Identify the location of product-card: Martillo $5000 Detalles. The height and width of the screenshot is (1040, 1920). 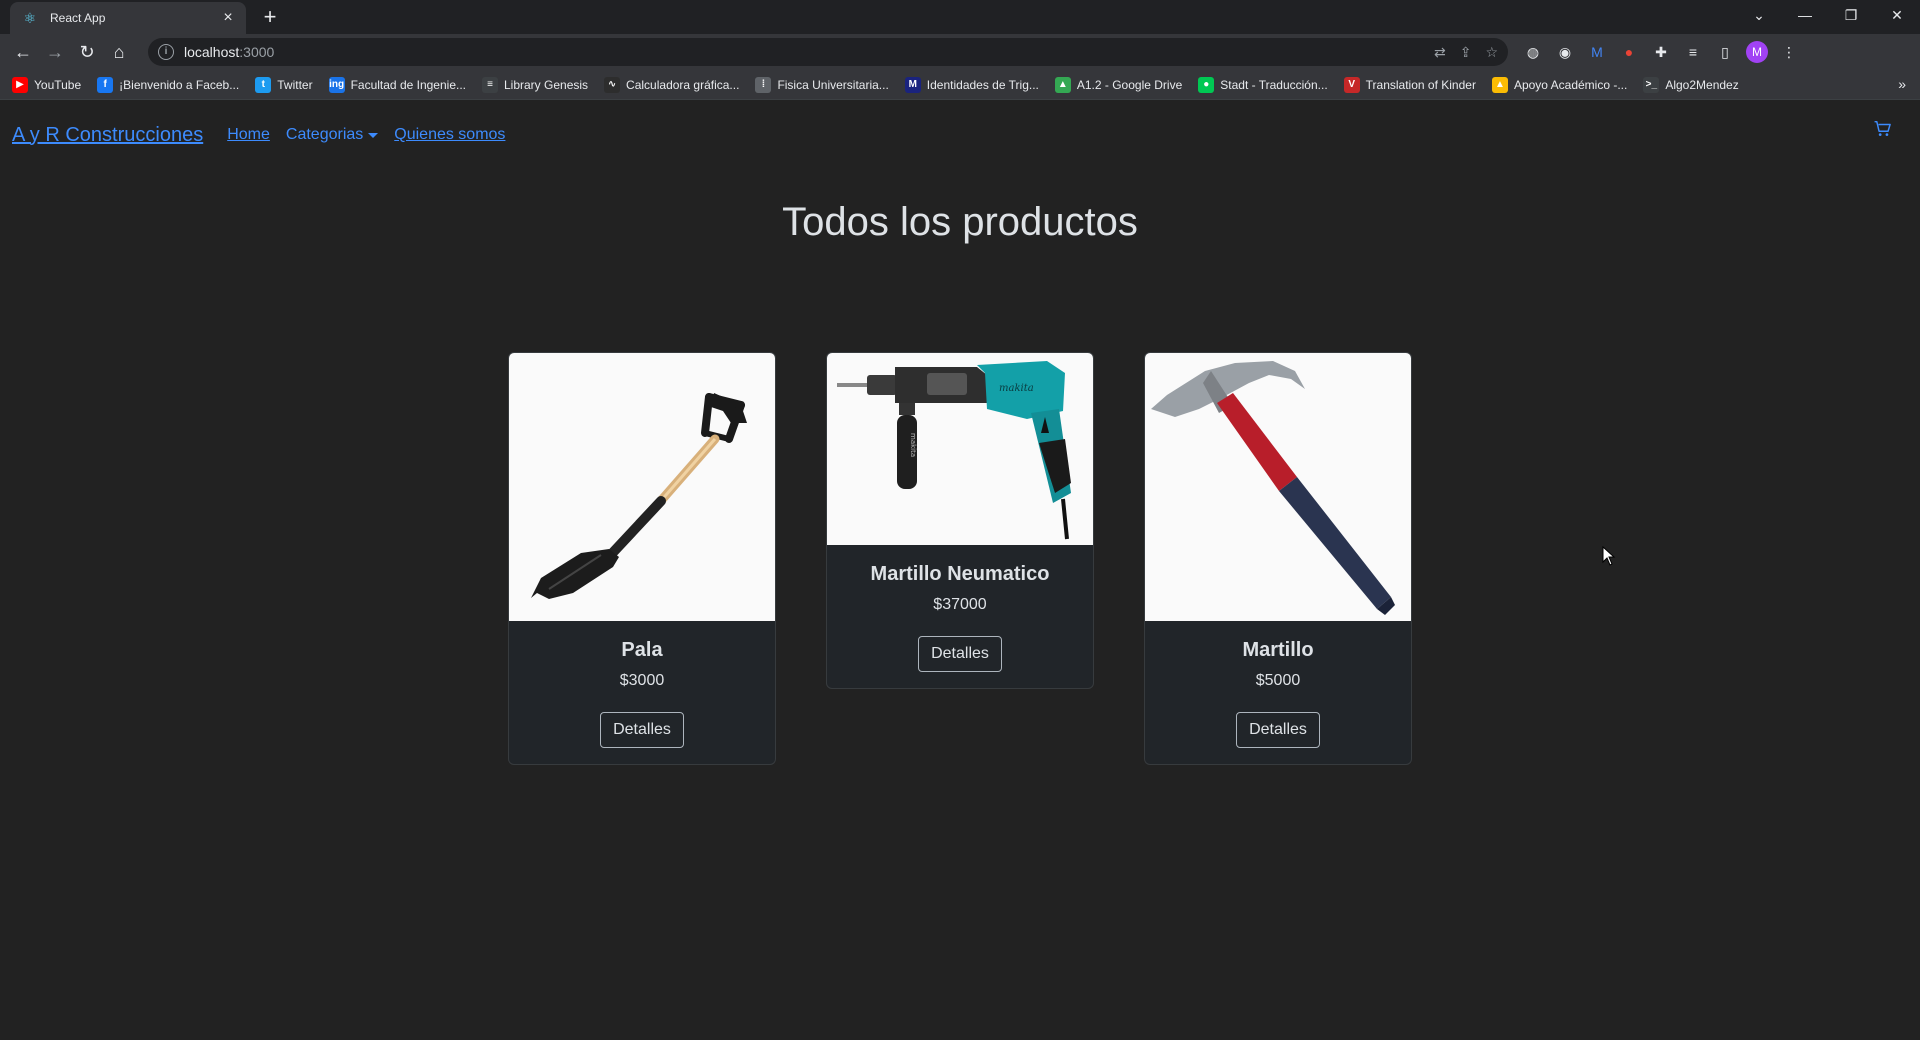
(1278, 558).